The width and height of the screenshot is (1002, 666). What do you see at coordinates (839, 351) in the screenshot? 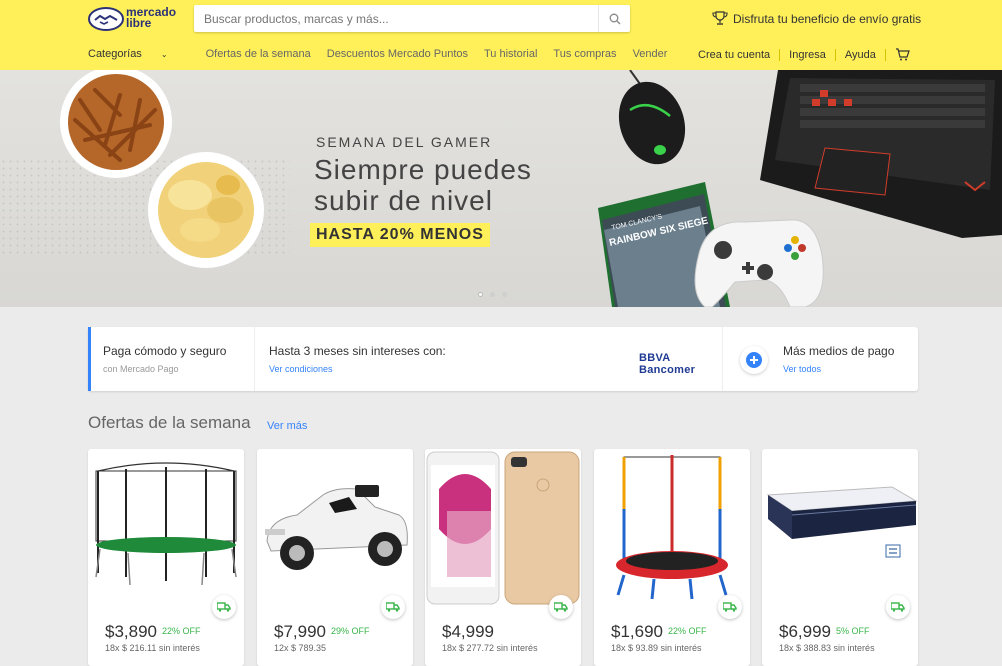
I see `more-payment-text: Más medios de pago` at bounding box center [839, 351].